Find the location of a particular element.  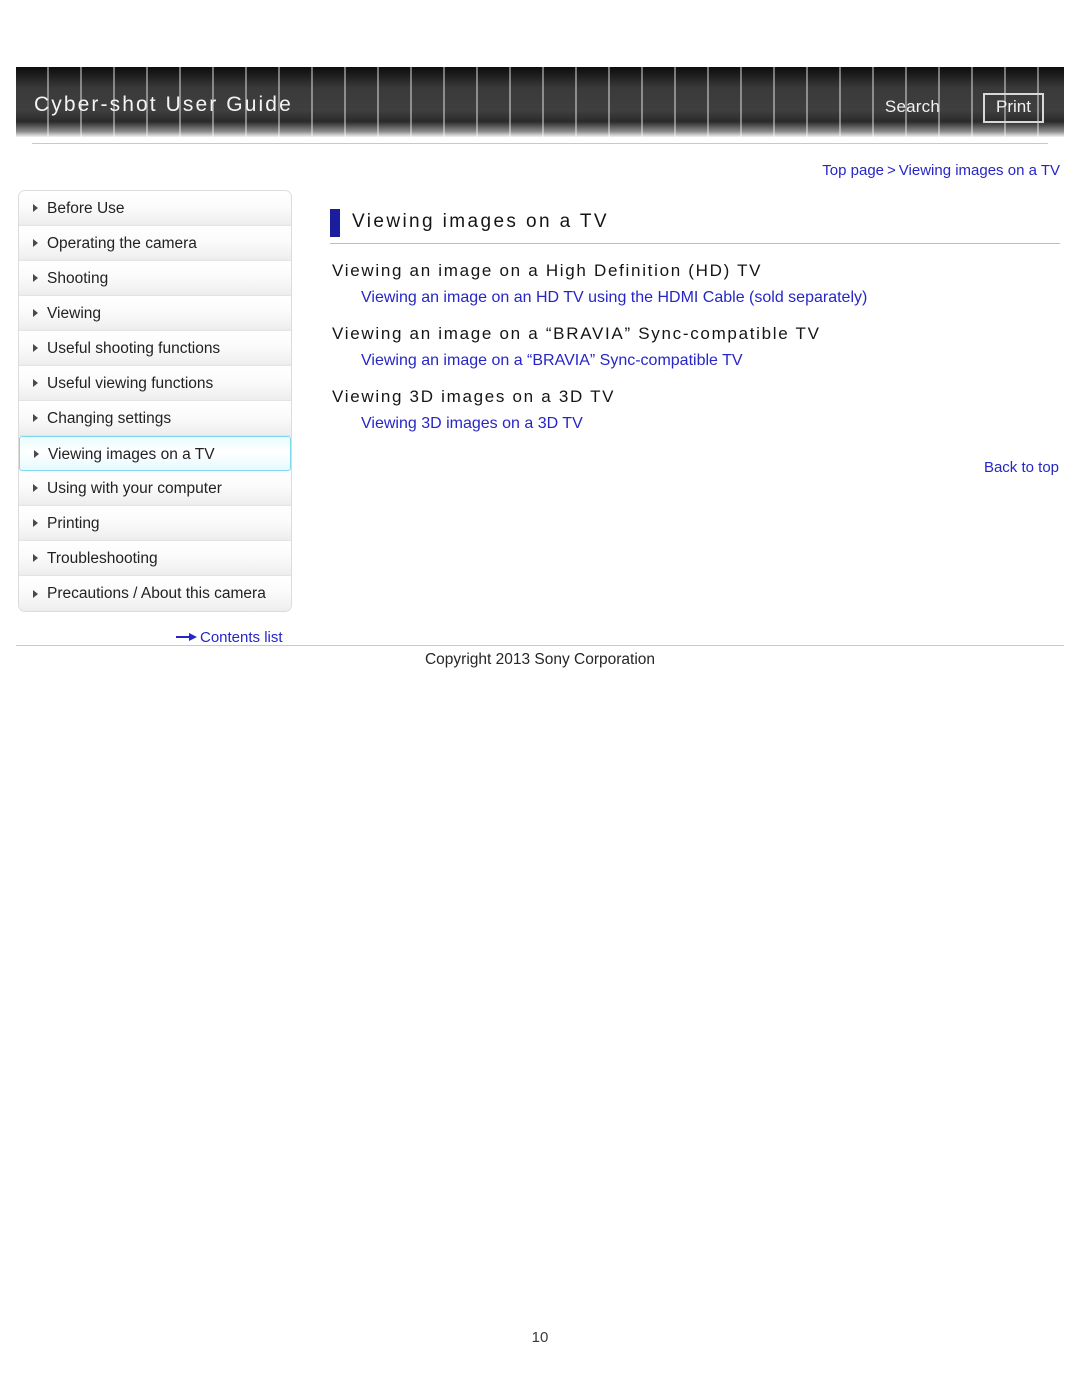

section-heading: Viewing 3D images on a 3D TV is located at coordinates (474, 396).